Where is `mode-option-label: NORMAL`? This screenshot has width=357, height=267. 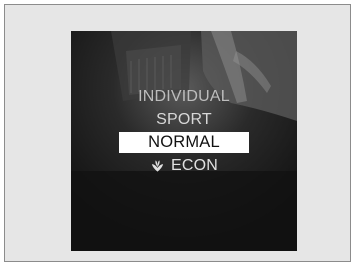
mode-option-label: NORMAL is located at coordinates (184, 142).